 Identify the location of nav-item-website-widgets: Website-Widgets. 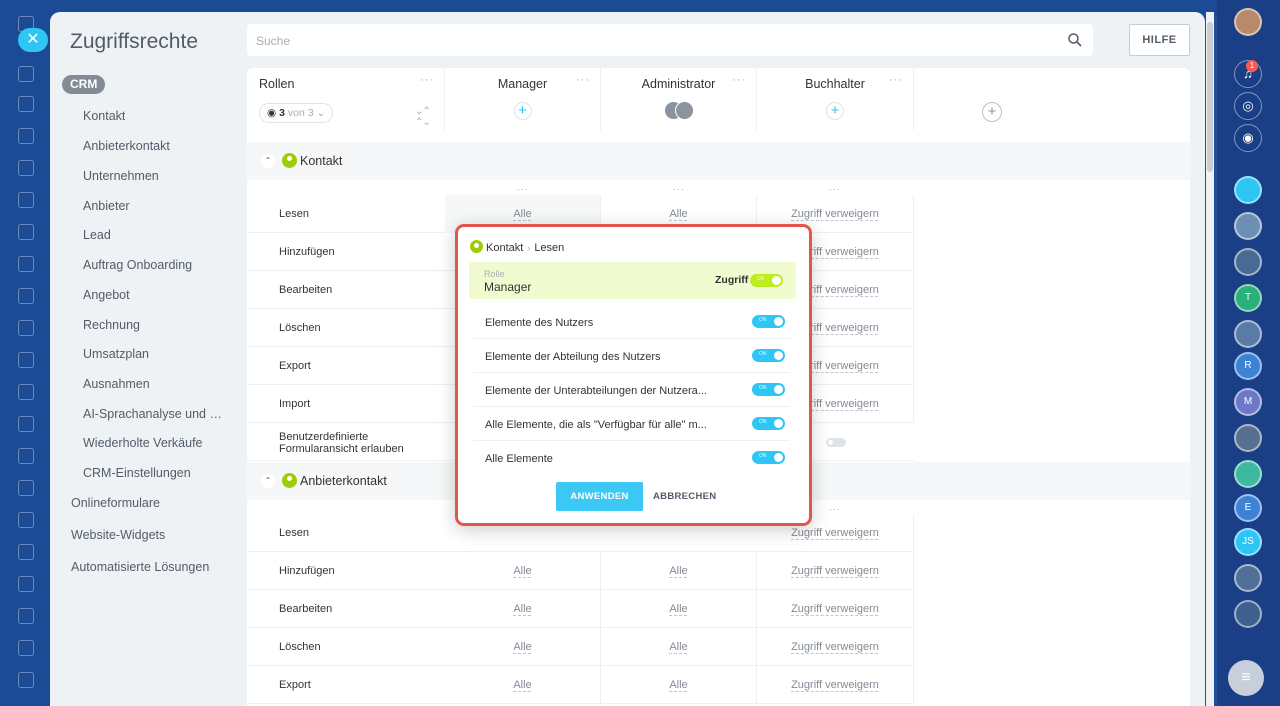
(118, 535).